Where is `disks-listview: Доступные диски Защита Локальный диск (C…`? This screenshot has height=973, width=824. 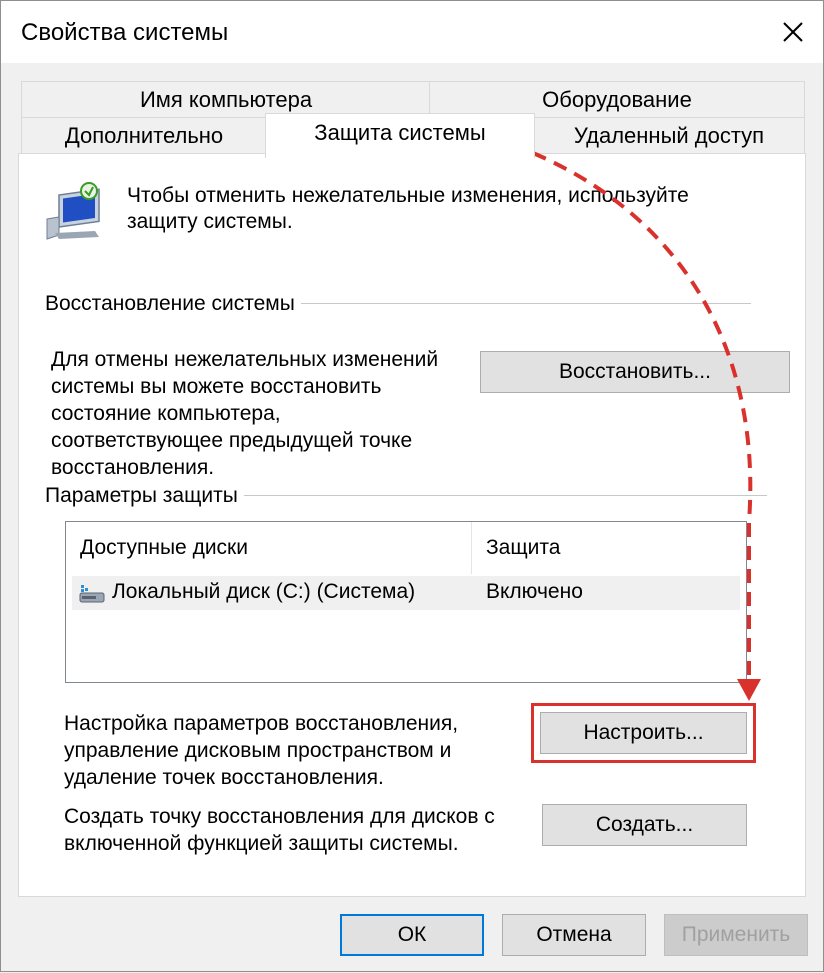 disks-listview: Доступные диски Защита Локальный диск (C… is located at coordinates (406, 602).